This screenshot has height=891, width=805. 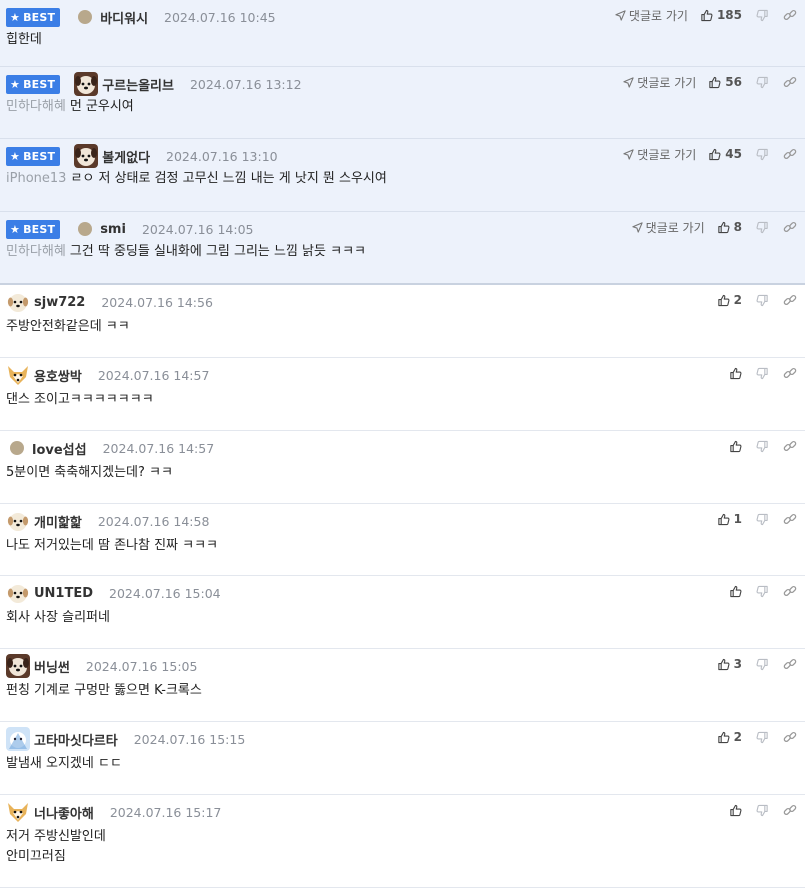 I want to click on nickname: UN1TED, so click(x=63, y=593).